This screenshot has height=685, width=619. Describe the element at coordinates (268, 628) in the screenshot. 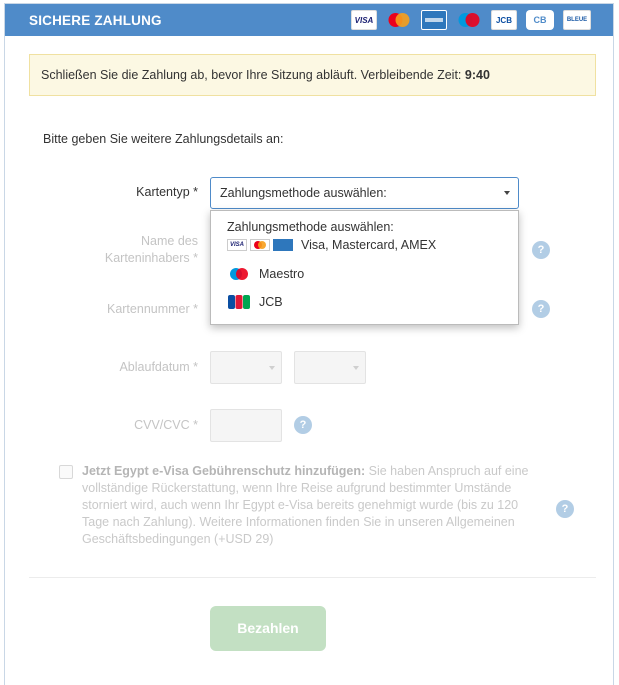

I see `pay-button: Bezahlen` at that location.